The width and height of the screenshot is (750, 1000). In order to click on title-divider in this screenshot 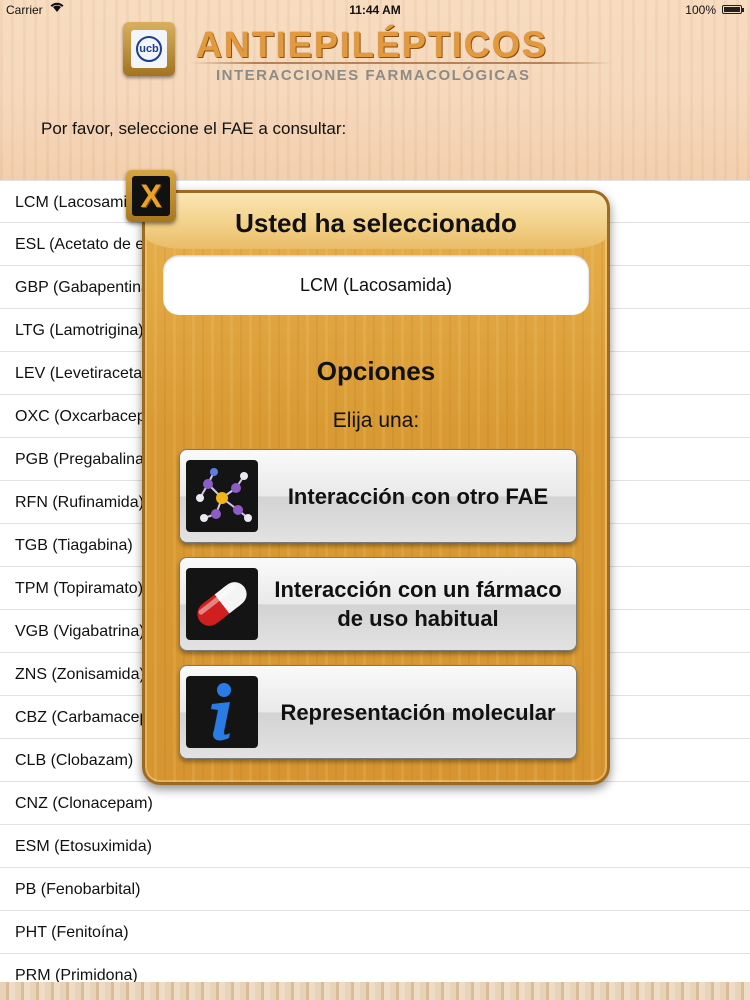, I will do `click(401, 63)`.